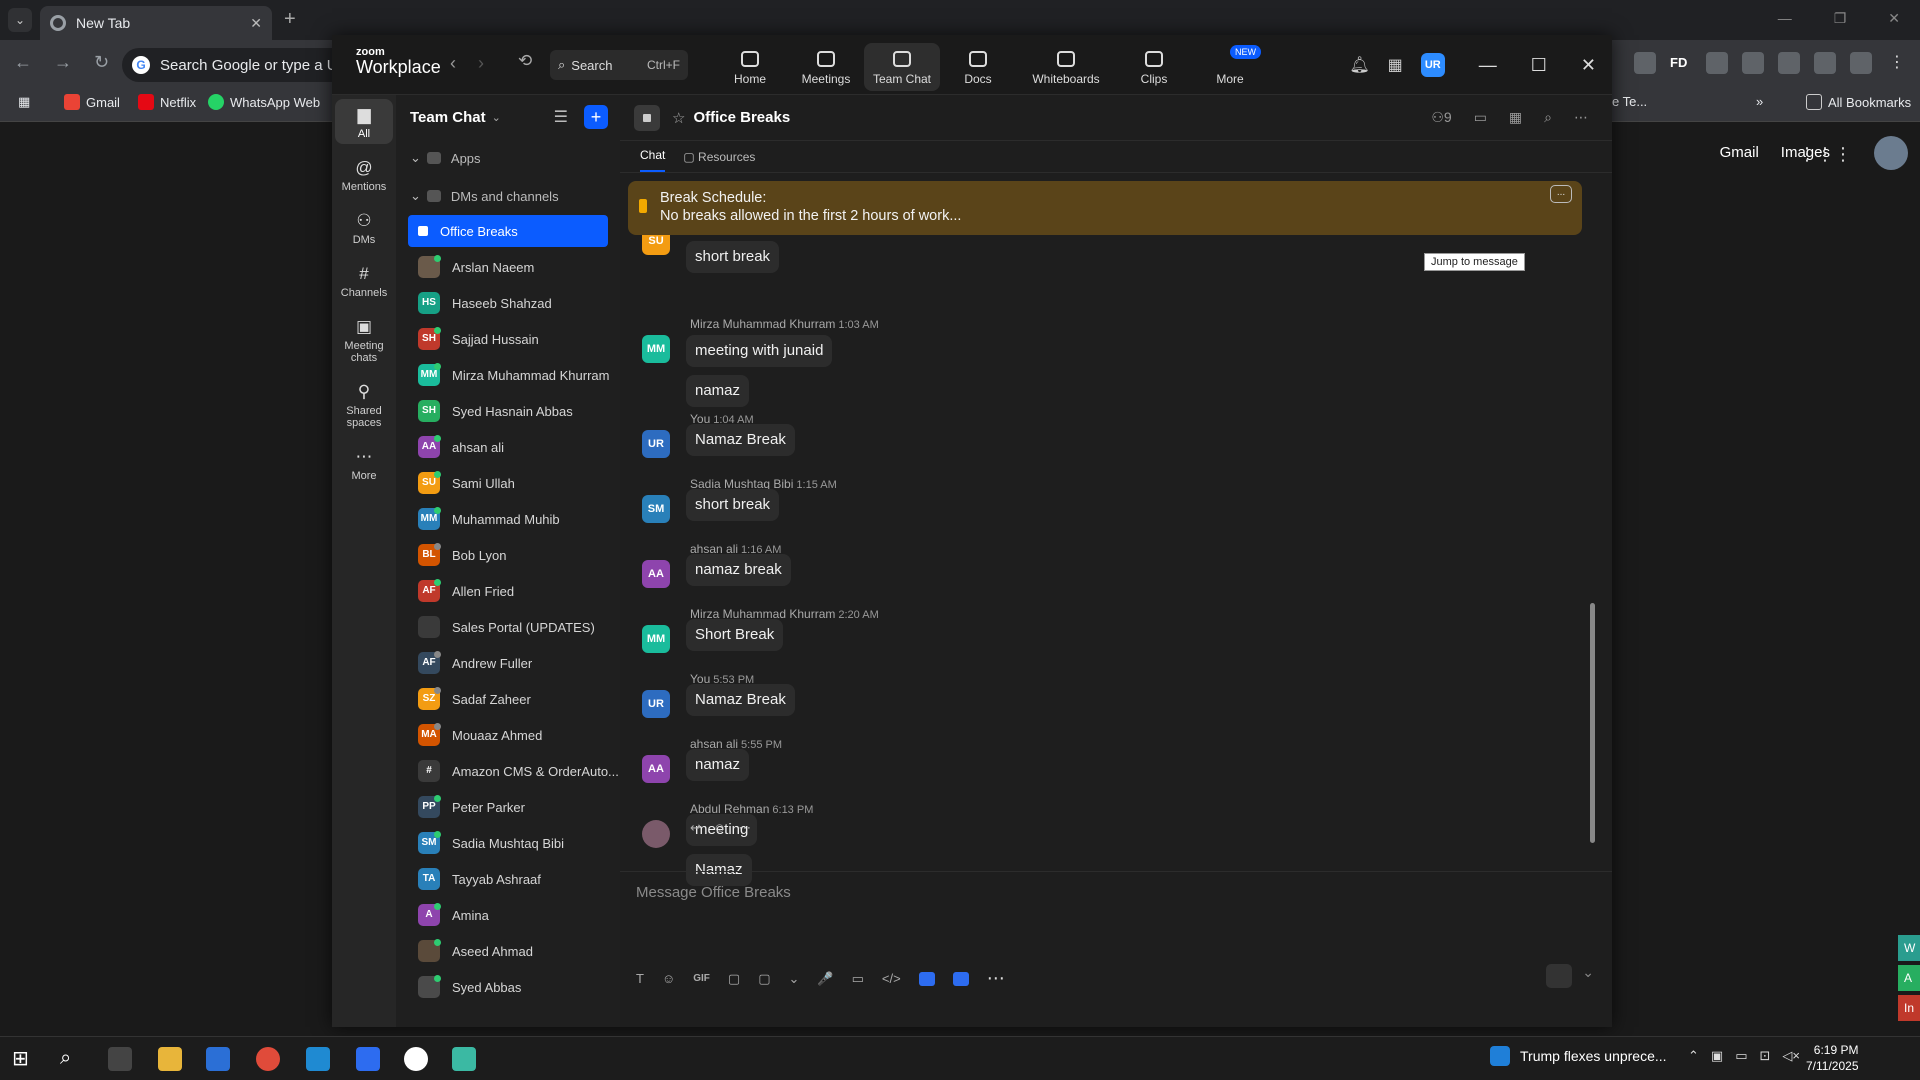 The image size is (1920, 1080). I want to click on bell-icon: 🔔︎, so click(1359, 65).